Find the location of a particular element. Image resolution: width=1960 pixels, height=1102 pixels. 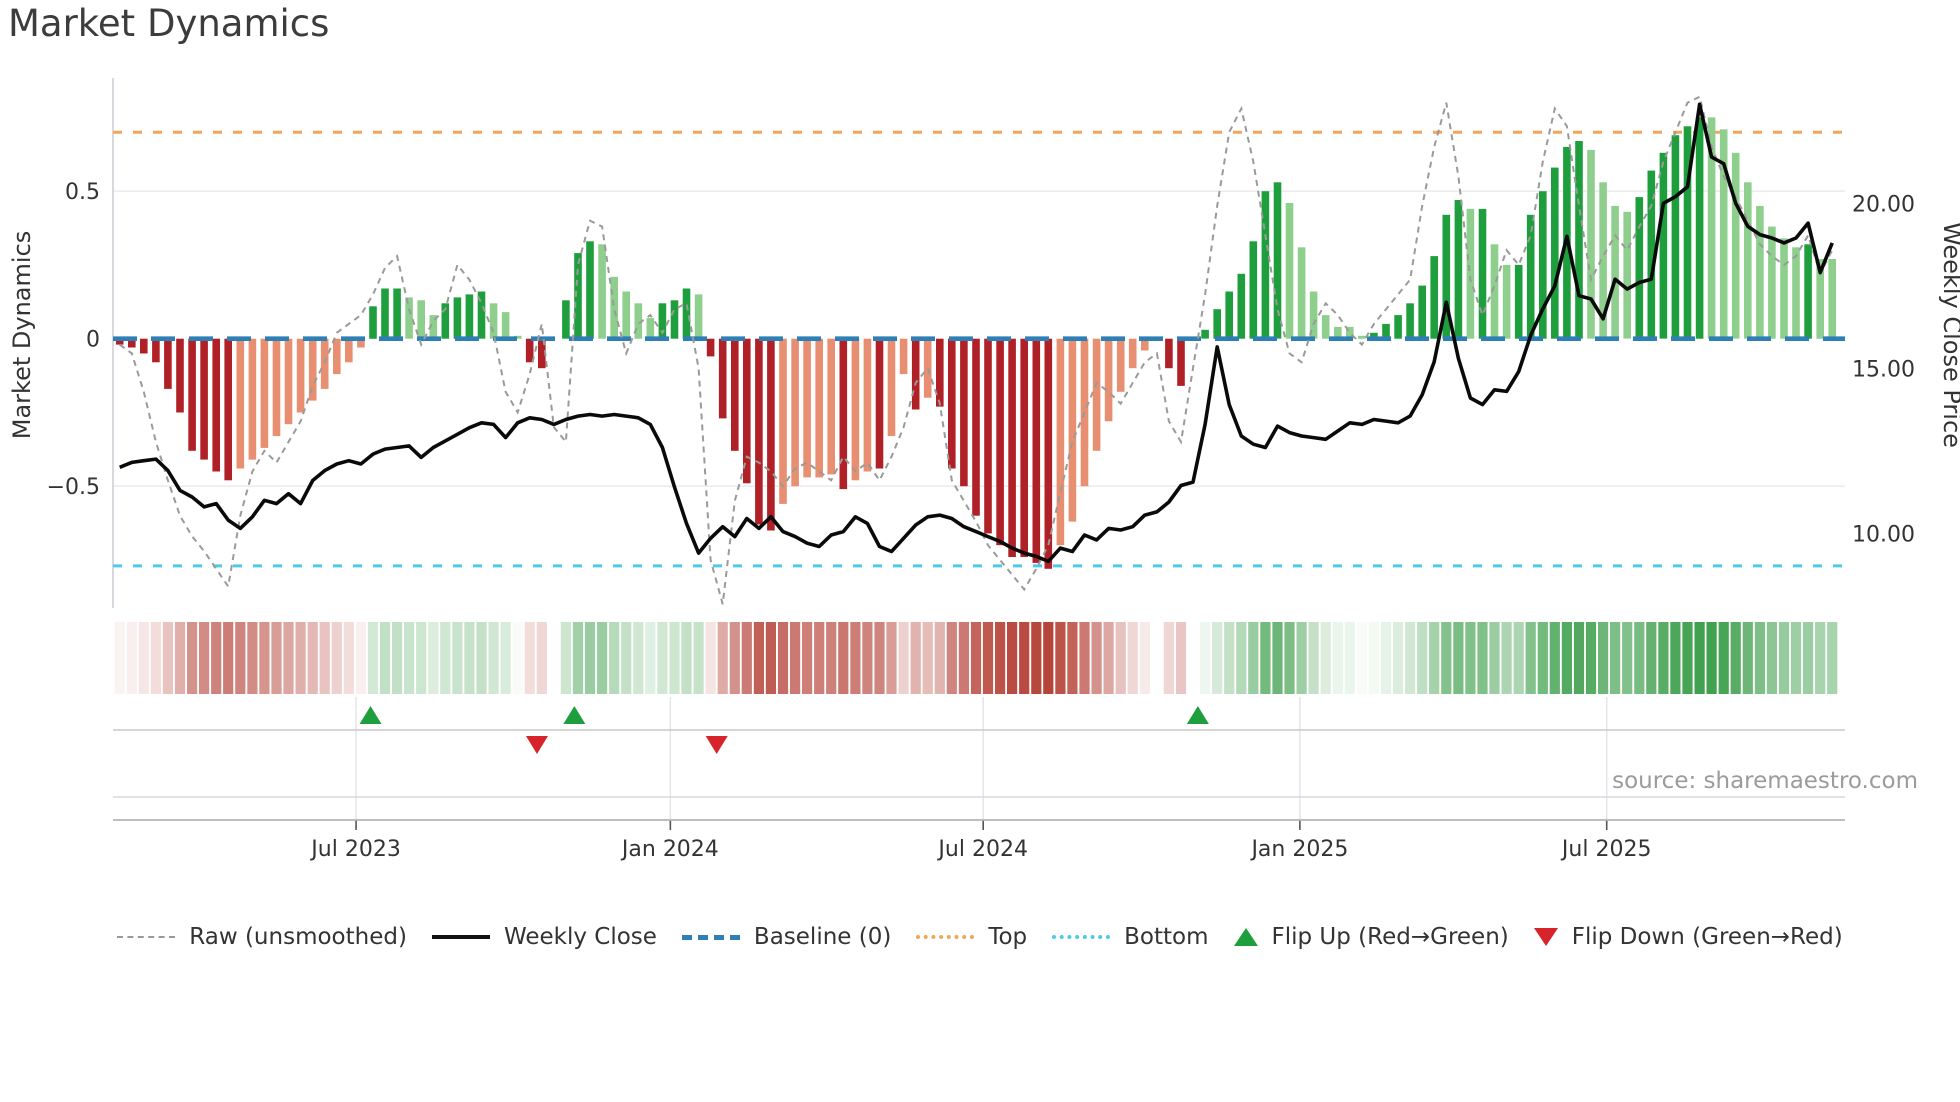

right-tick-label: 15.00 is located at coordinates (1883, 369).